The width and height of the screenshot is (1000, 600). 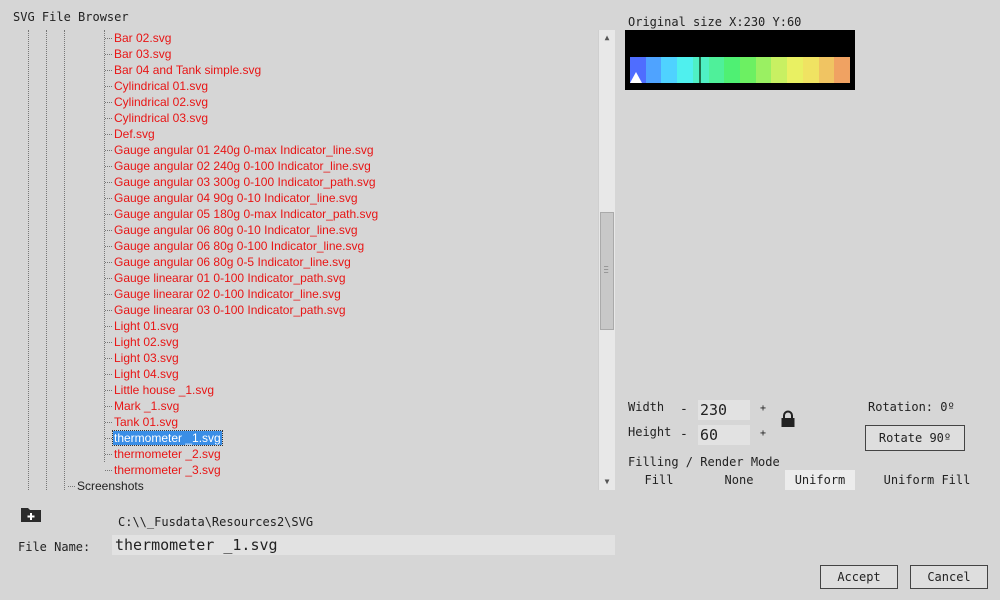 I want to click on tree-file-label: Light 04.svg, so click(x=146, y=374).